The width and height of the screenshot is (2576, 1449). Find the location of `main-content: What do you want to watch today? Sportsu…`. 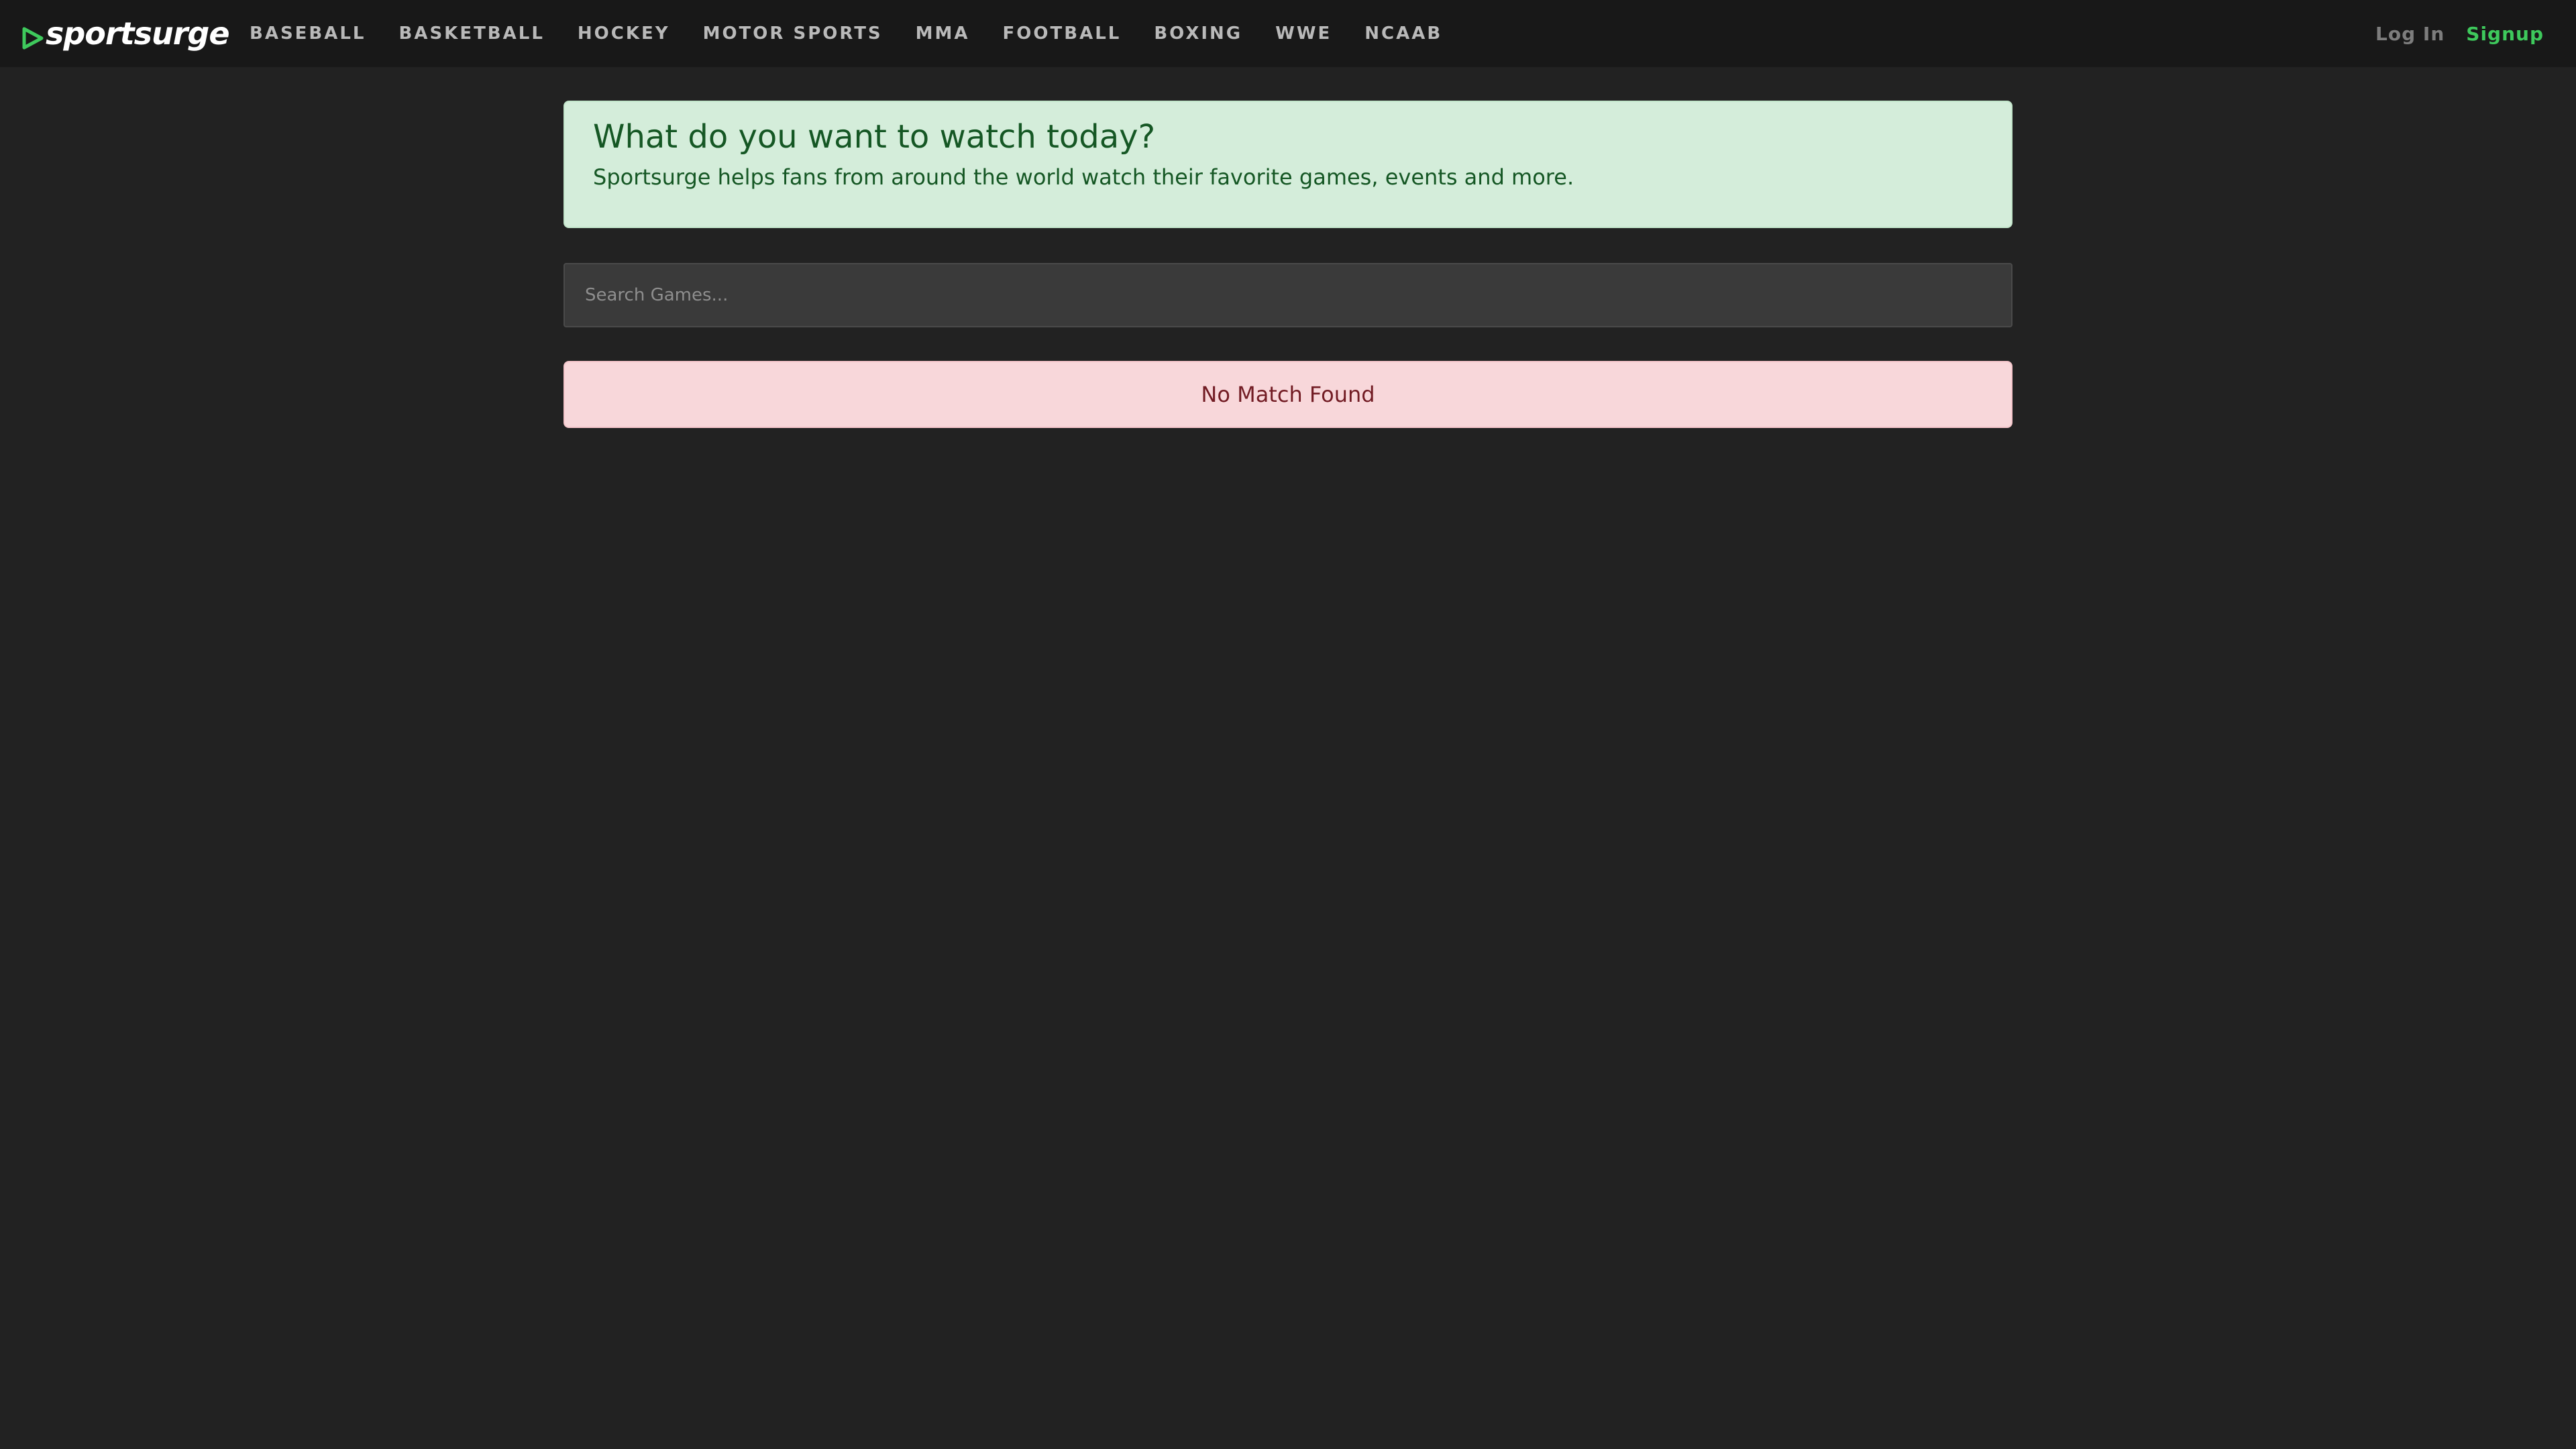

main-content: What do you want to watch today? Sportsu… is located at coordinates (1288, 264).